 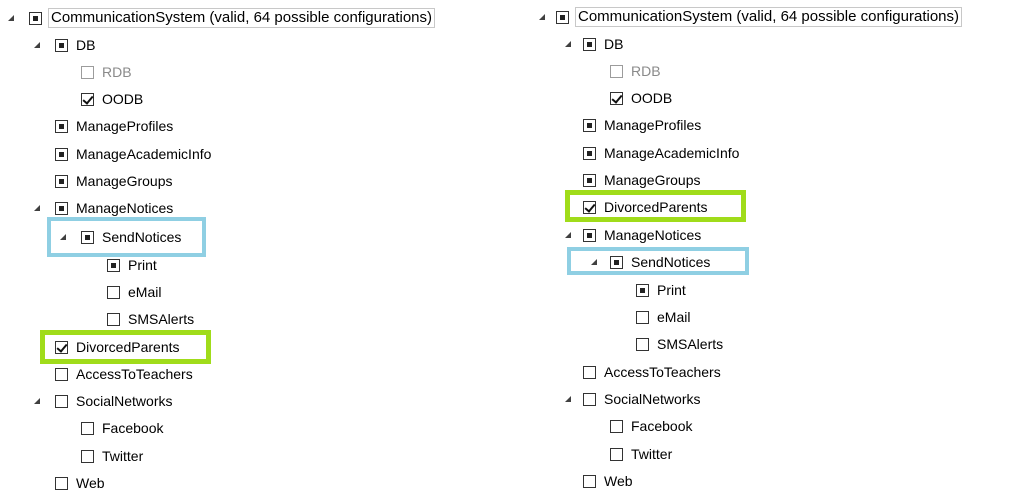 What do you see at coordinates (616, 98) in the screenshot?
I see `oodb-checkbox` at bounding box center [616, 98].